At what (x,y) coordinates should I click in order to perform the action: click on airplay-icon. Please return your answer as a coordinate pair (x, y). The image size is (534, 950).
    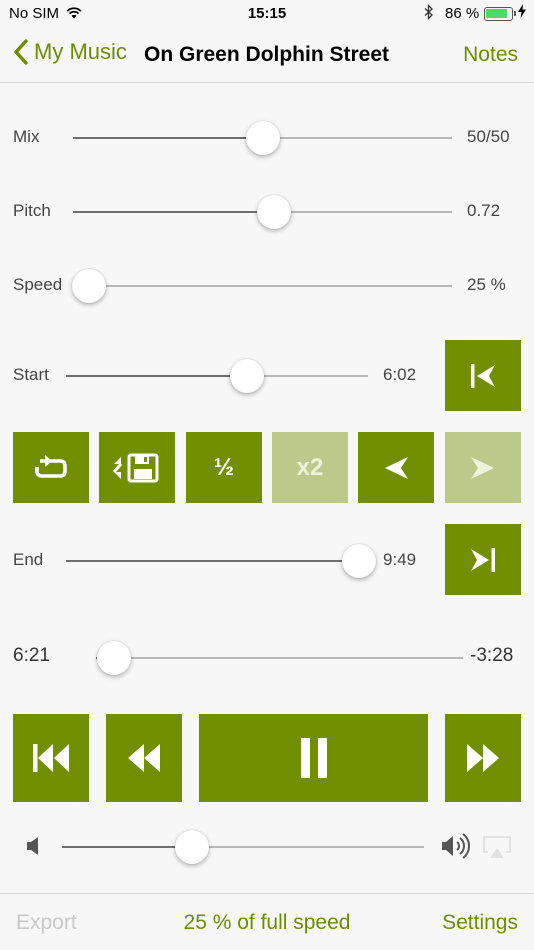
    Looking at the image, I should click on (497, 849).